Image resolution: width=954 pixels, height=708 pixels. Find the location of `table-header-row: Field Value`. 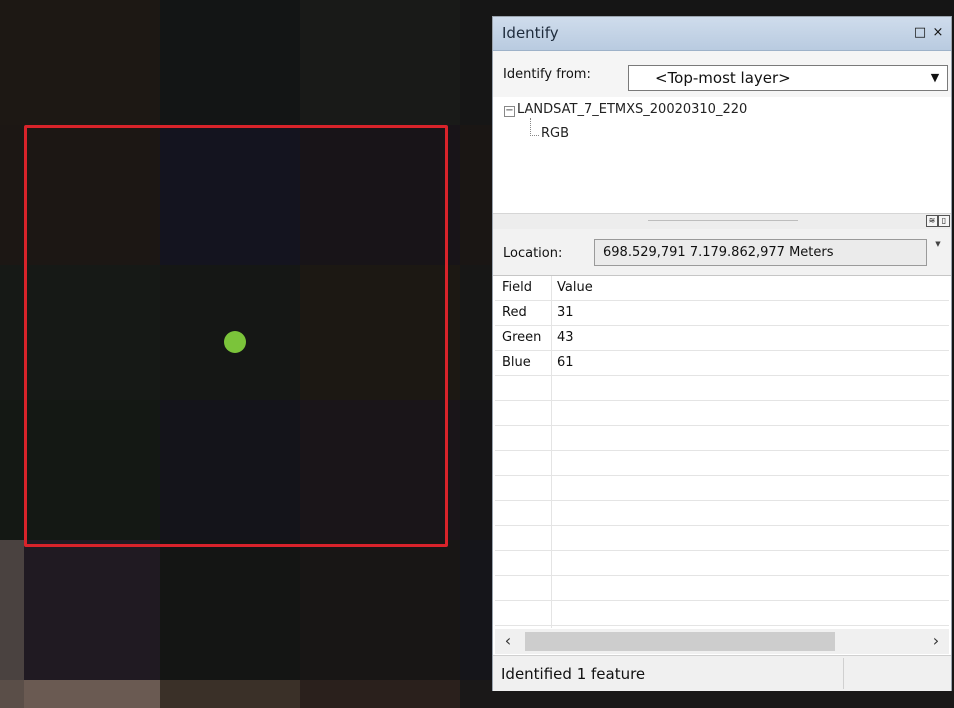

table-header-row: Field Value is located at coordinates (722, 288).